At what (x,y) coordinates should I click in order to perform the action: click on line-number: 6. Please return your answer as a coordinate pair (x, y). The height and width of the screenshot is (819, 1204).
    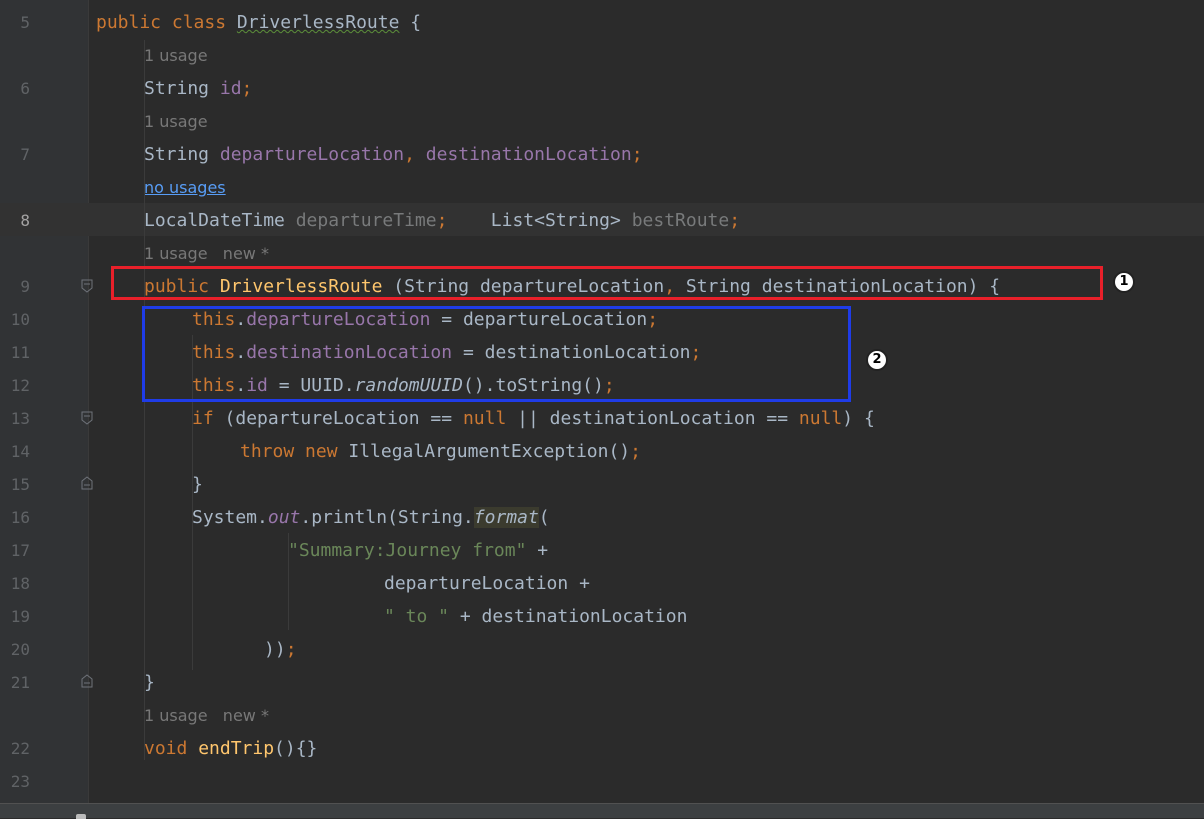
    Looking at the image, I should click on (25, 88).